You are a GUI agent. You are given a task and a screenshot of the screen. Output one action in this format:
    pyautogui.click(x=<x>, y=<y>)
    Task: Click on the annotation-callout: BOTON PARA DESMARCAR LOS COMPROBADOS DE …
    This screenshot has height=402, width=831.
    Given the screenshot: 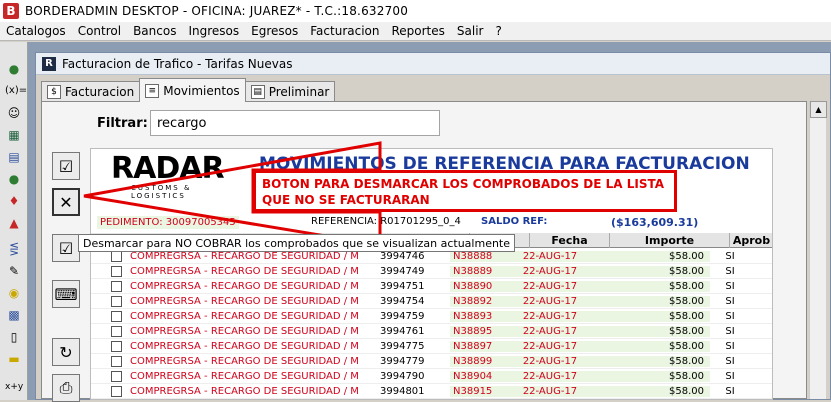 What is the action you would take?
    pyautogui.click(x=465, y=191)
    